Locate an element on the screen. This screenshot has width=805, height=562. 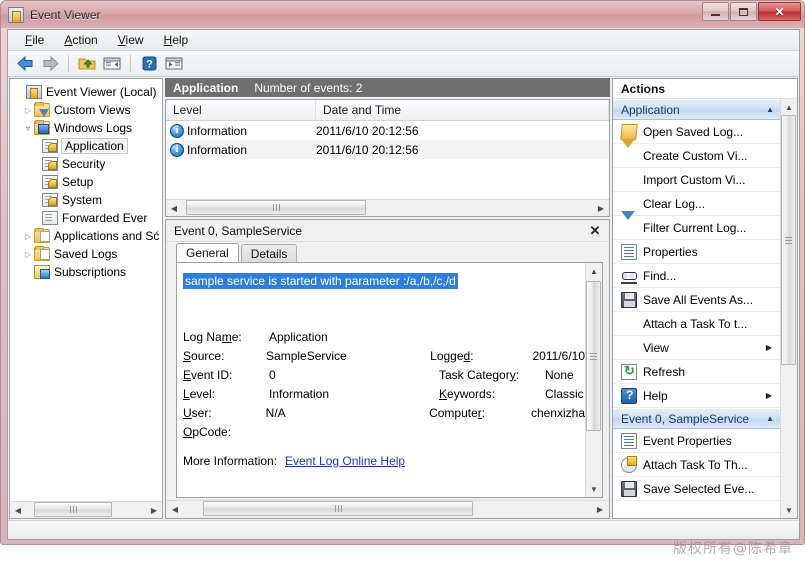
event-details-tabs: General Details is located at coordinates (387, 252).